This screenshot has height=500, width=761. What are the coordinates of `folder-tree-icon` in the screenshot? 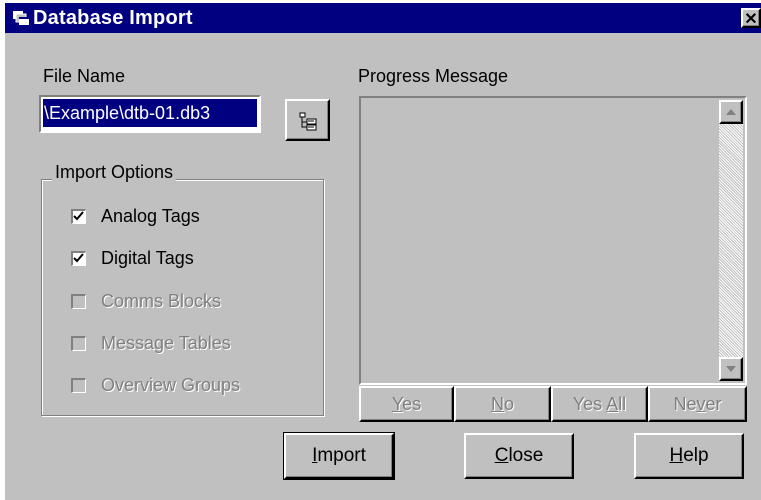 It's located at (308, 121).